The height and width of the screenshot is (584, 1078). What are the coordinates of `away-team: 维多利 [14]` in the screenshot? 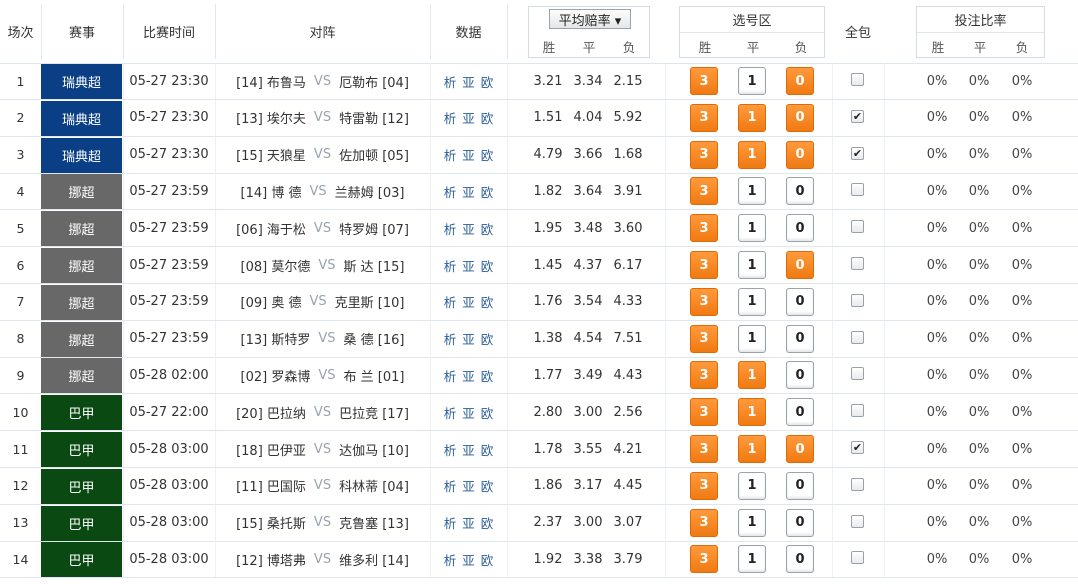 It's located at (374, 559).